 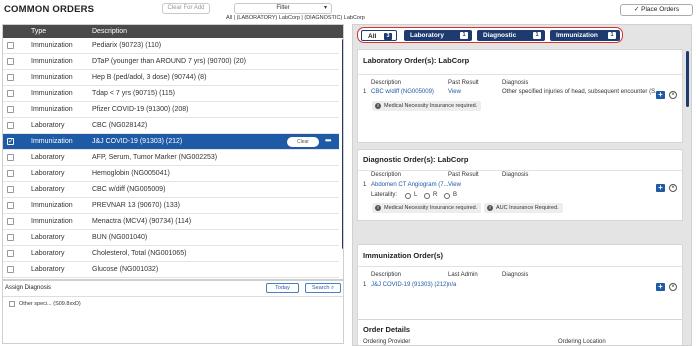 I want to click on table-row: Immunization PREVNAR 13 (90670) (133), so click(x=171, y=206).